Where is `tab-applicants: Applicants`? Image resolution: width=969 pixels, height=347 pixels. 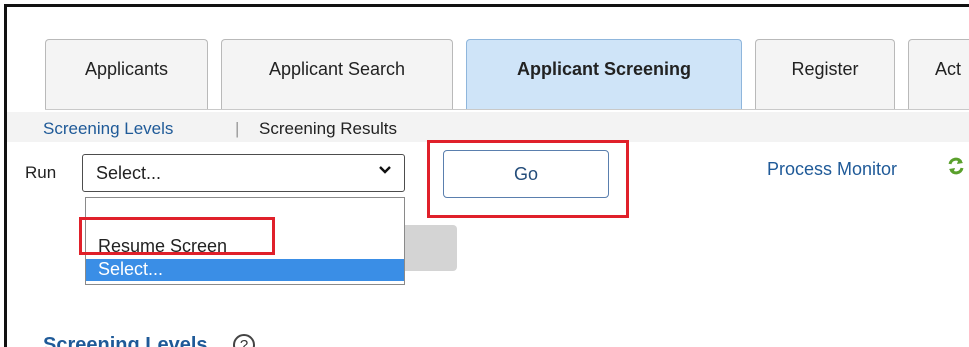
tab-applicants: Applicants is located at coordinates (126, 74).